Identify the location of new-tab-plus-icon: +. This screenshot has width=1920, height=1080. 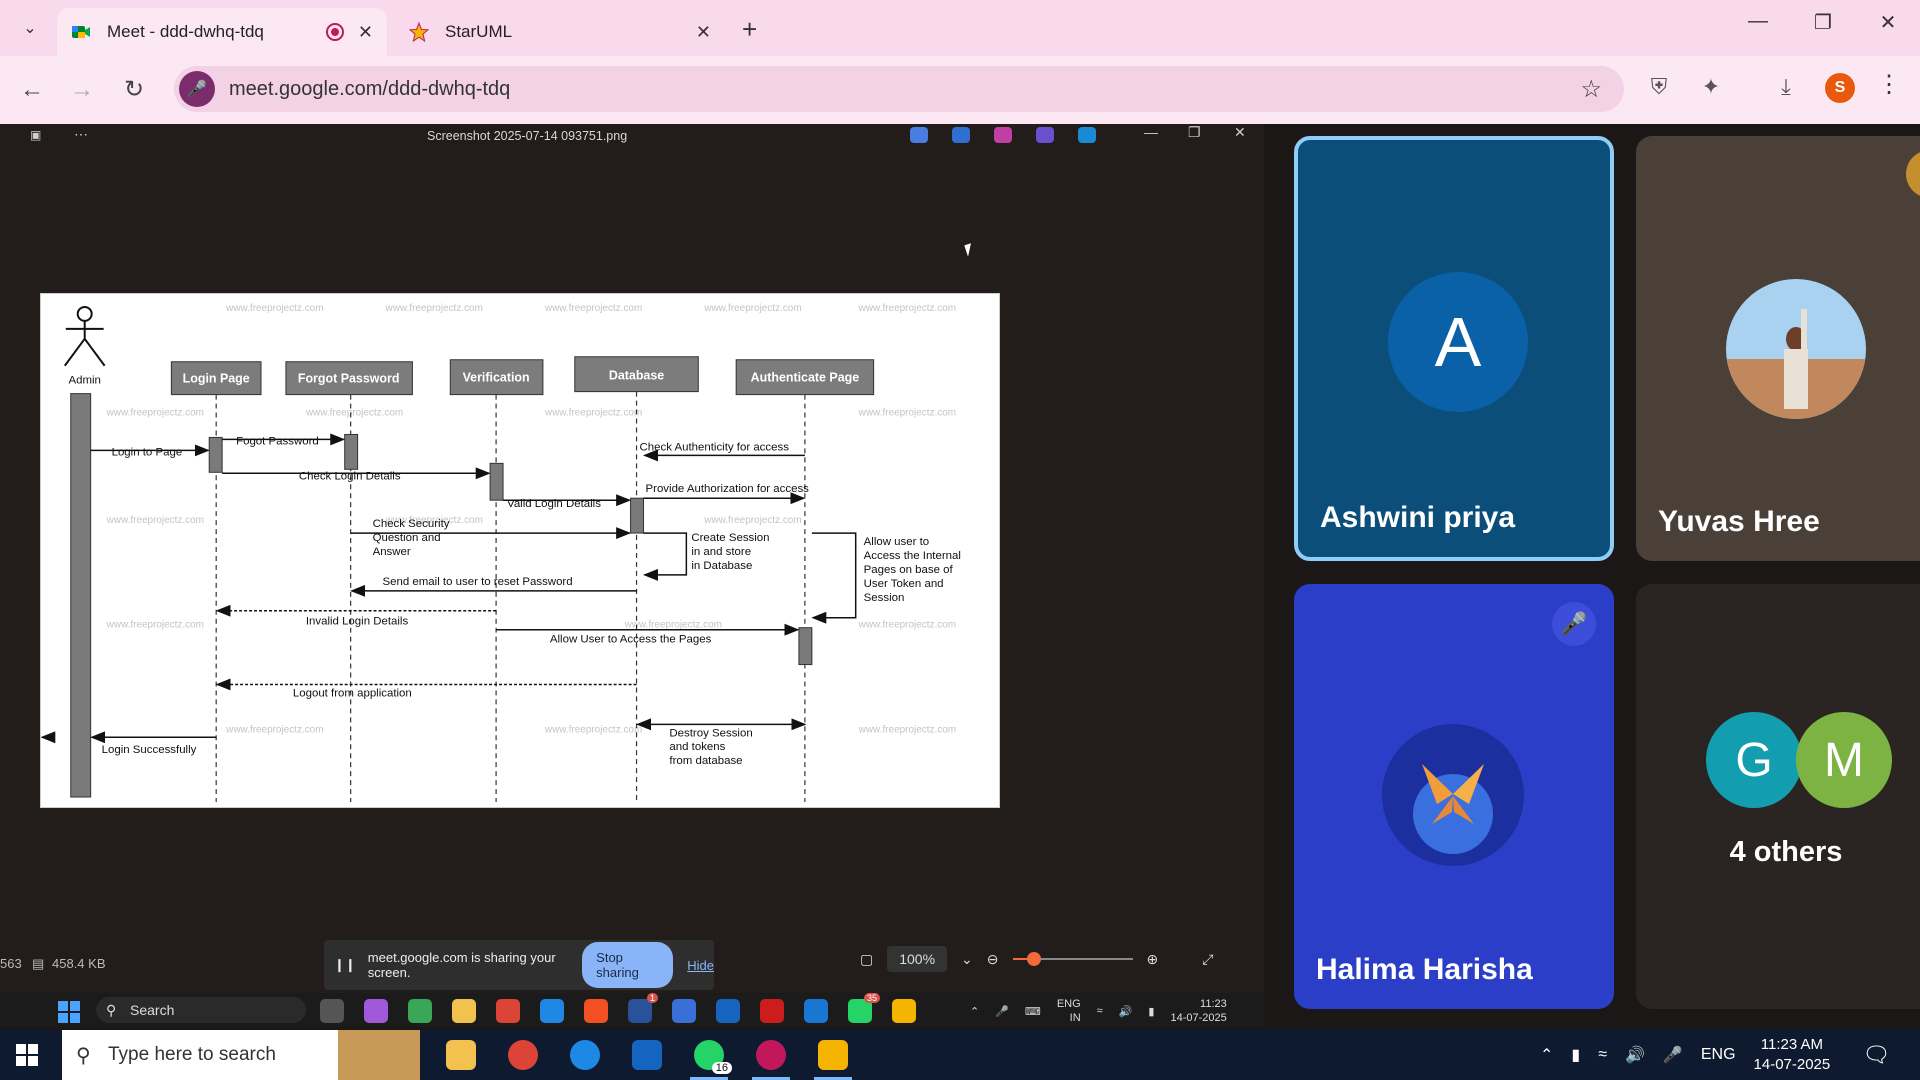
(749, 29).